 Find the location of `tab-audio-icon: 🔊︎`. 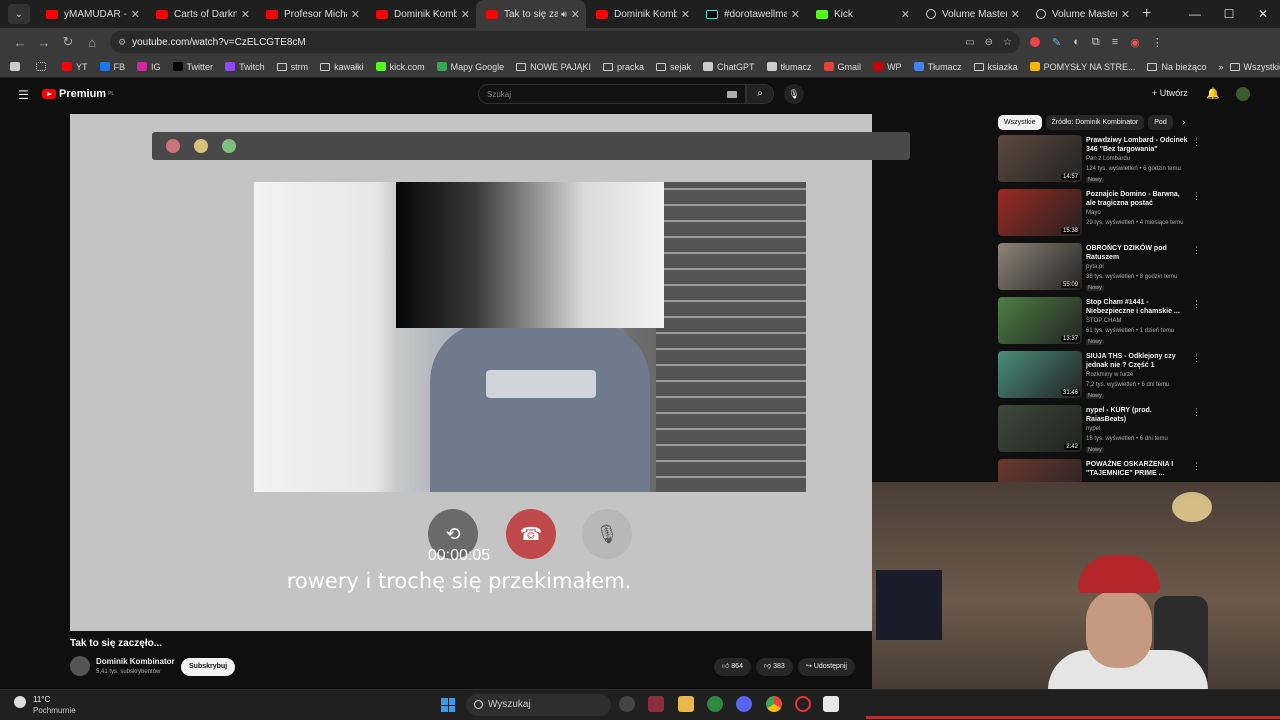

tab-audio-icon: 🔊︎ is located at coordinates (564, 14).